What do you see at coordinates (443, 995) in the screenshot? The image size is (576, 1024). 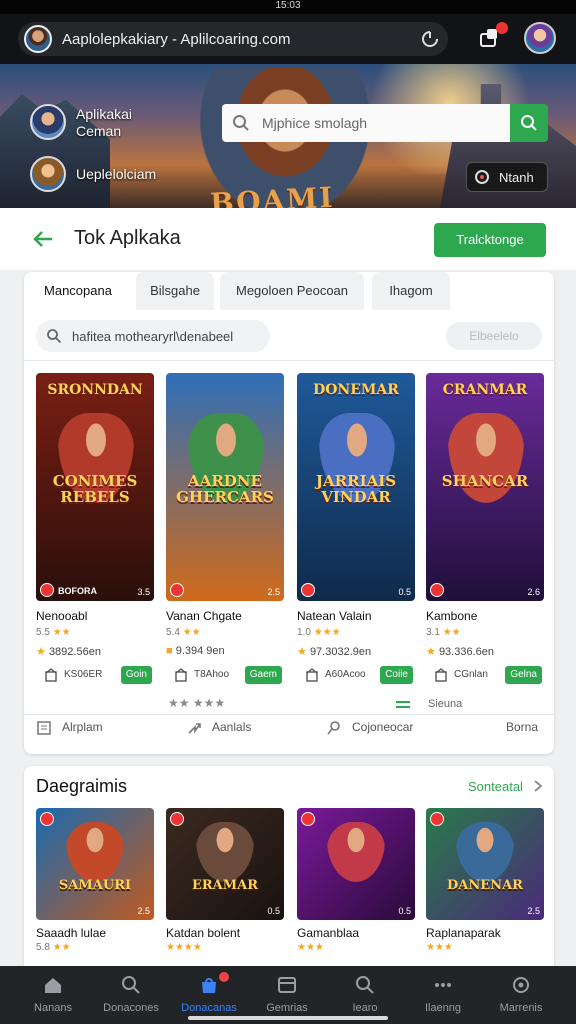 I see `nav-item: Ilaenng` at bounding box center [443, 995].